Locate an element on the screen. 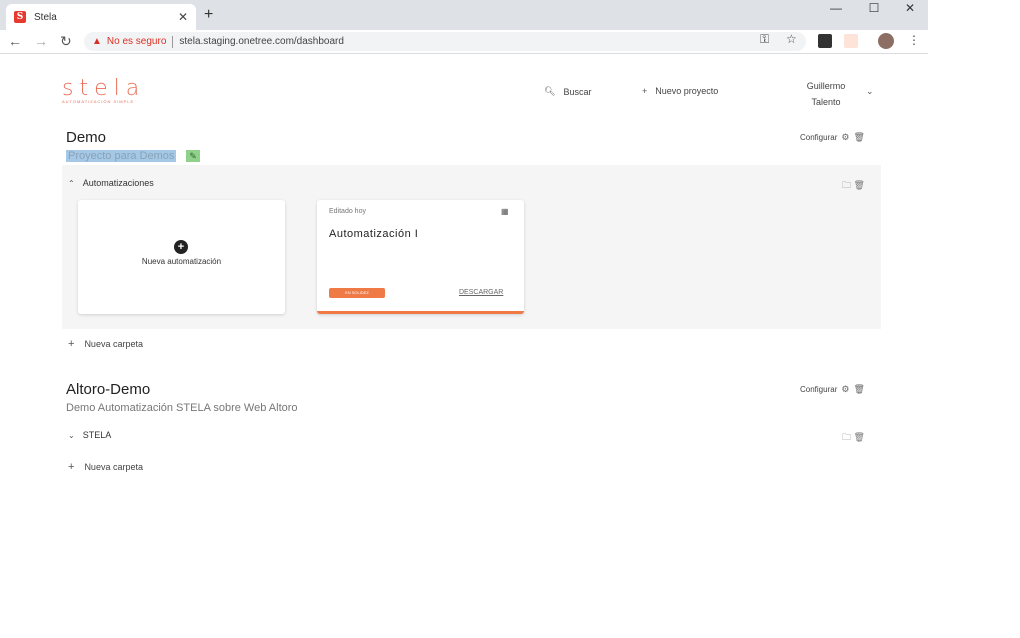 The width and height of the screenshot is (1020, 638). folder-header: ⌃ Automatizaciones is located at coordinates (111, 183).